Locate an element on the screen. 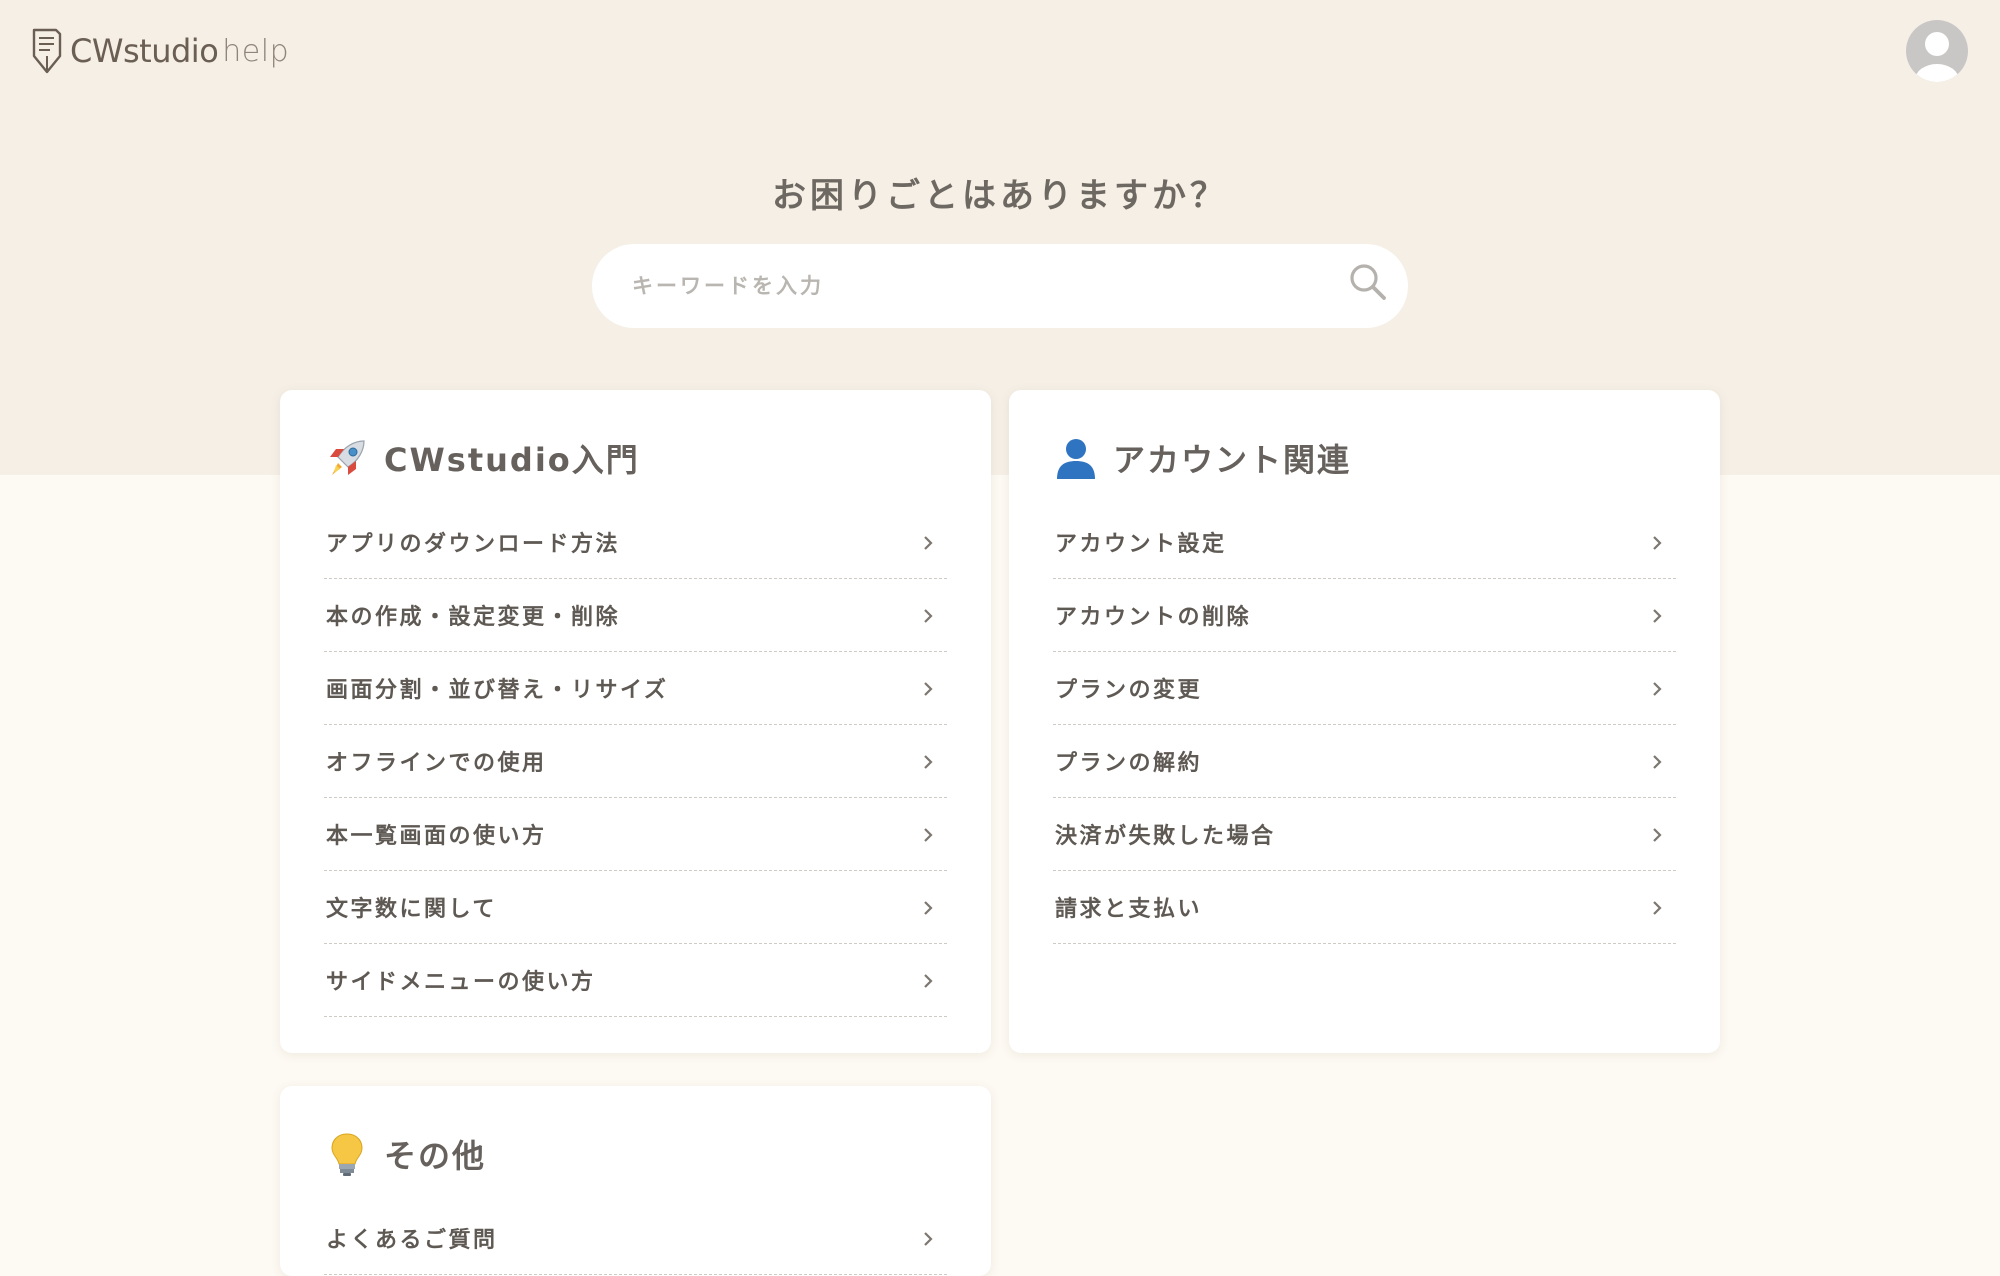 Image resolution: width=2000 pixels, height=1276 pixels. brand-suffix: help is located at coordinates (256, 51).